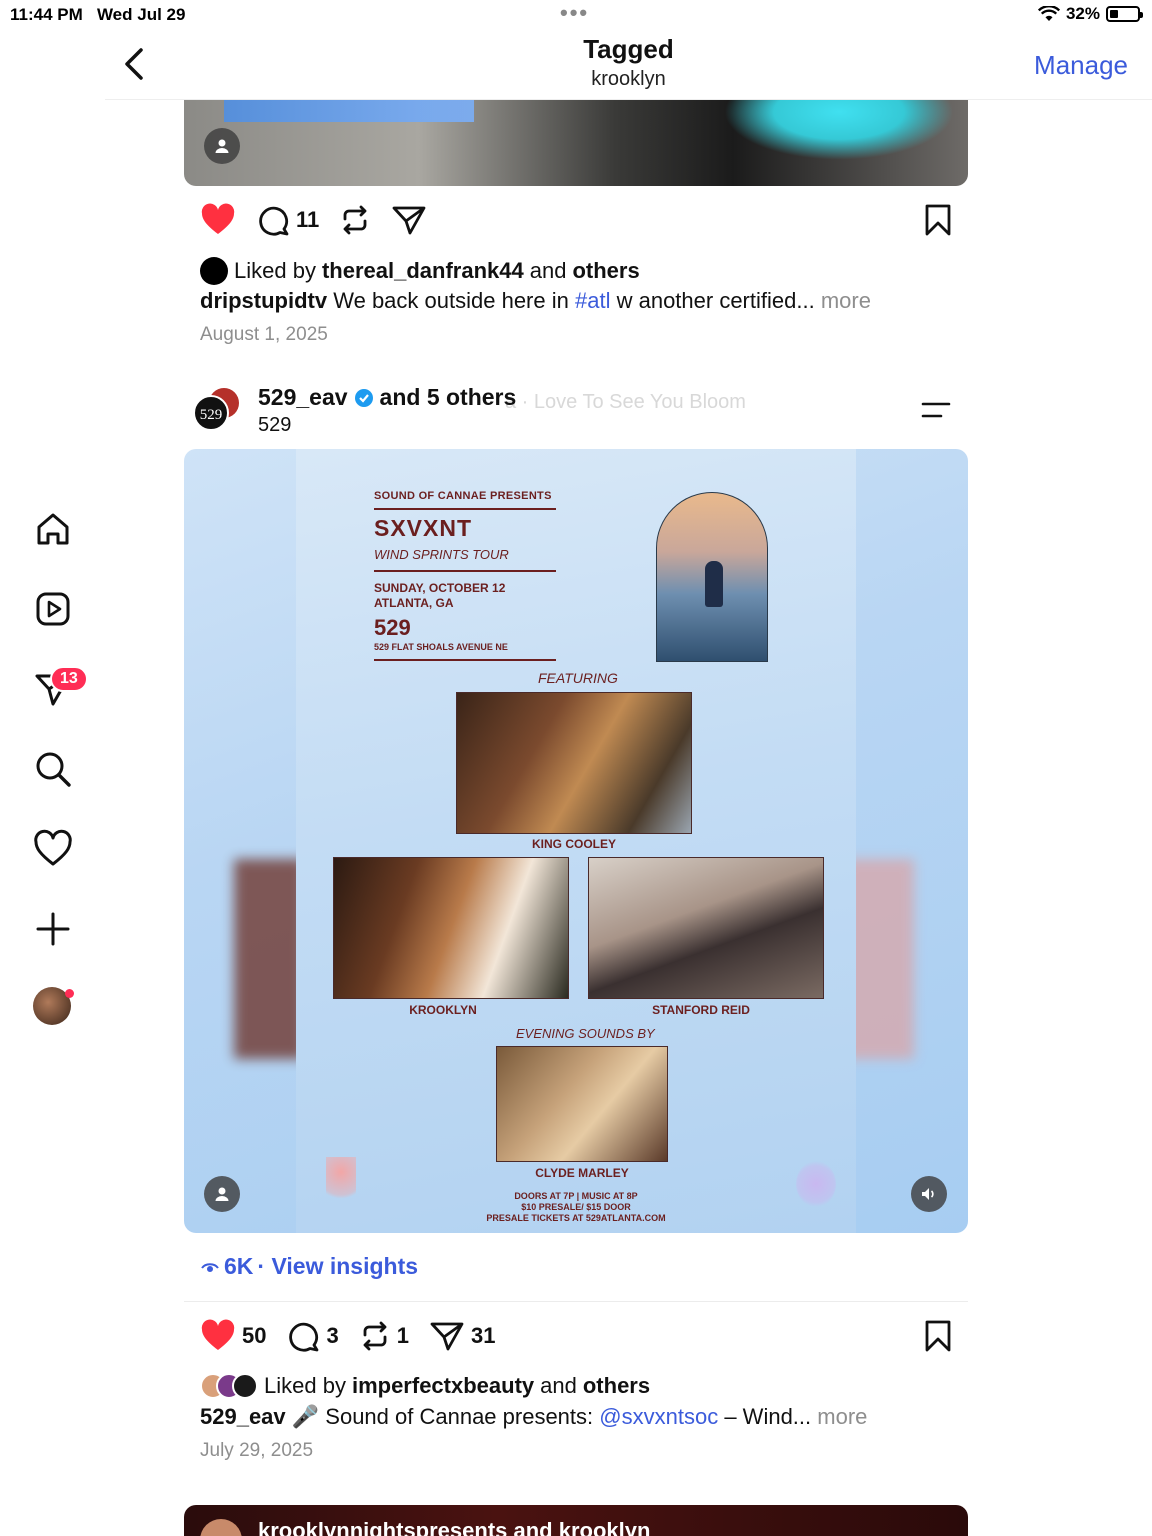  Describe the element at coordinates (1082, 13) in the screenshot. I see `battery-percent: 32%` at that location.